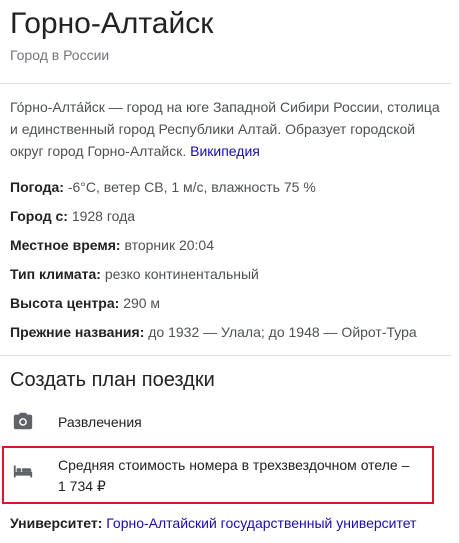 This screenshot has width=460, height=543. I want to click on fact-key: Прежние названия:, so click(77, 332).